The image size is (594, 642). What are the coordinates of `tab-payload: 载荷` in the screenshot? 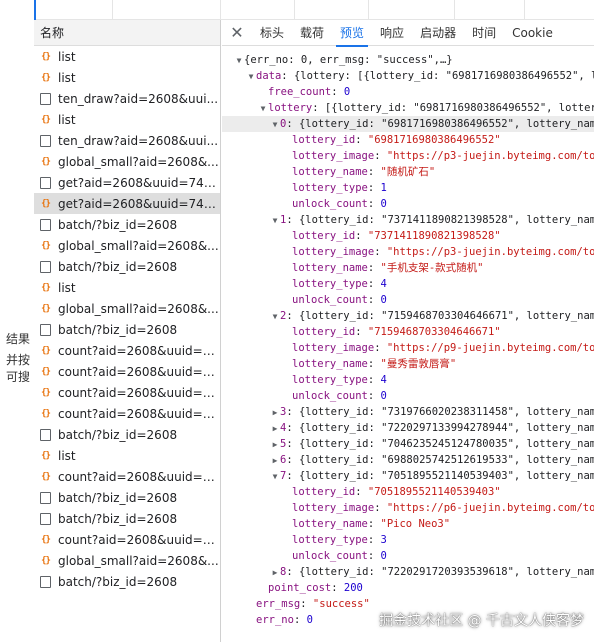 It's located at (312, 33).